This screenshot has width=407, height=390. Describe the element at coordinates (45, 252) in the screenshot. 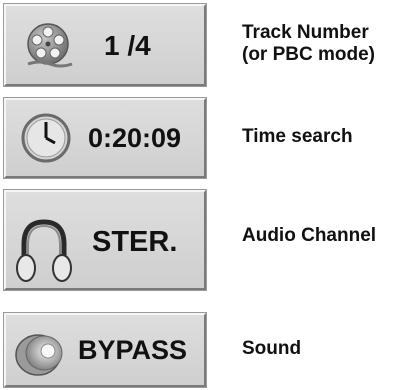

I see `headphones-icon` at that location.